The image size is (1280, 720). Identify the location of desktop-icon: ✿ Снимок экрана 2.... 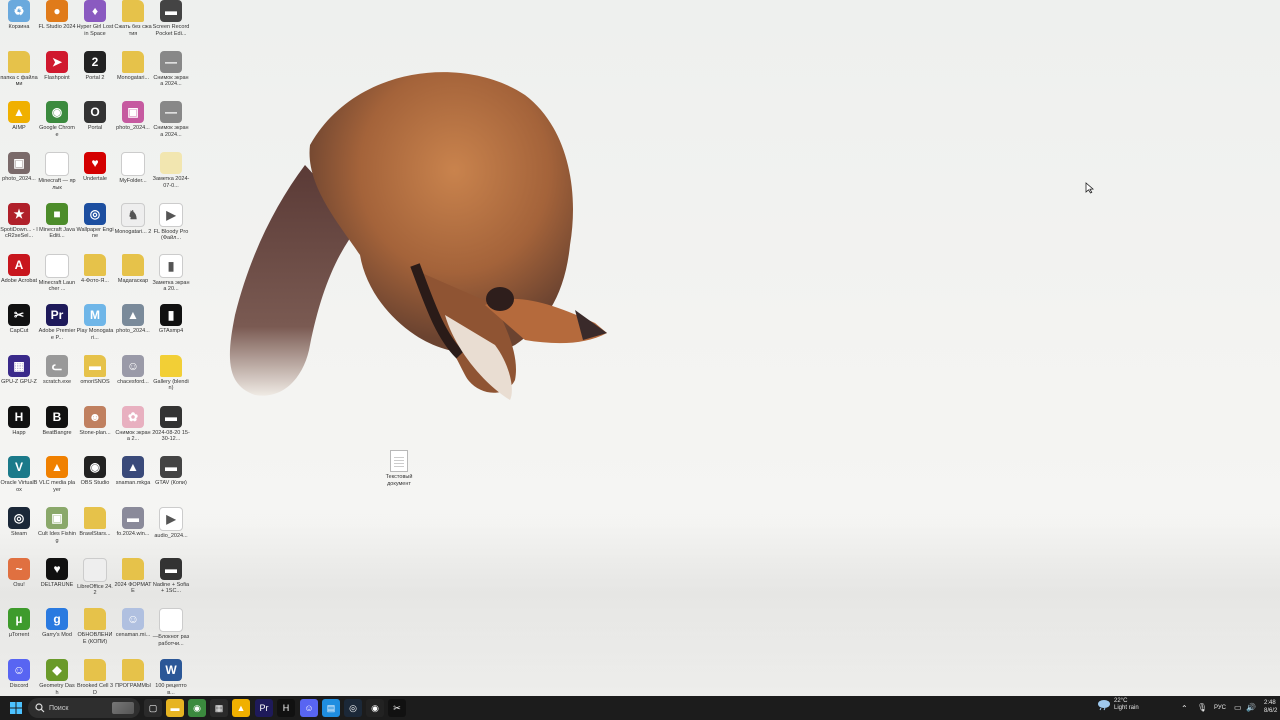
(133, 430).